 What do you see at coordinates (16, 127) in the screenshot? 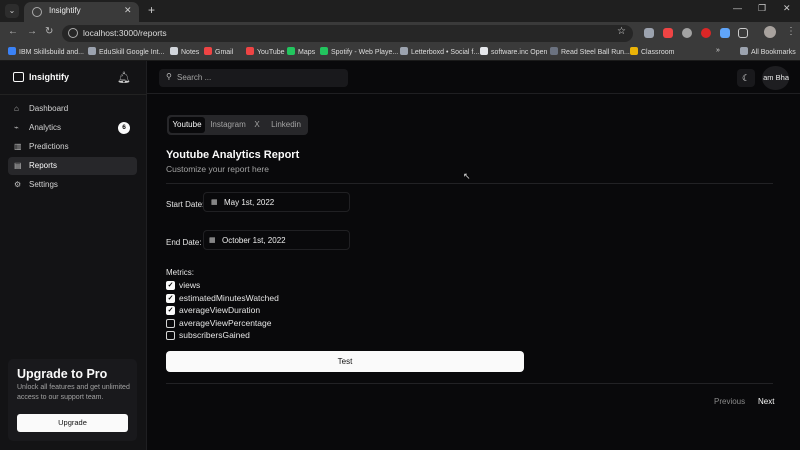
I see `chart-icon: ⌁` at bounding box center [16, 127].